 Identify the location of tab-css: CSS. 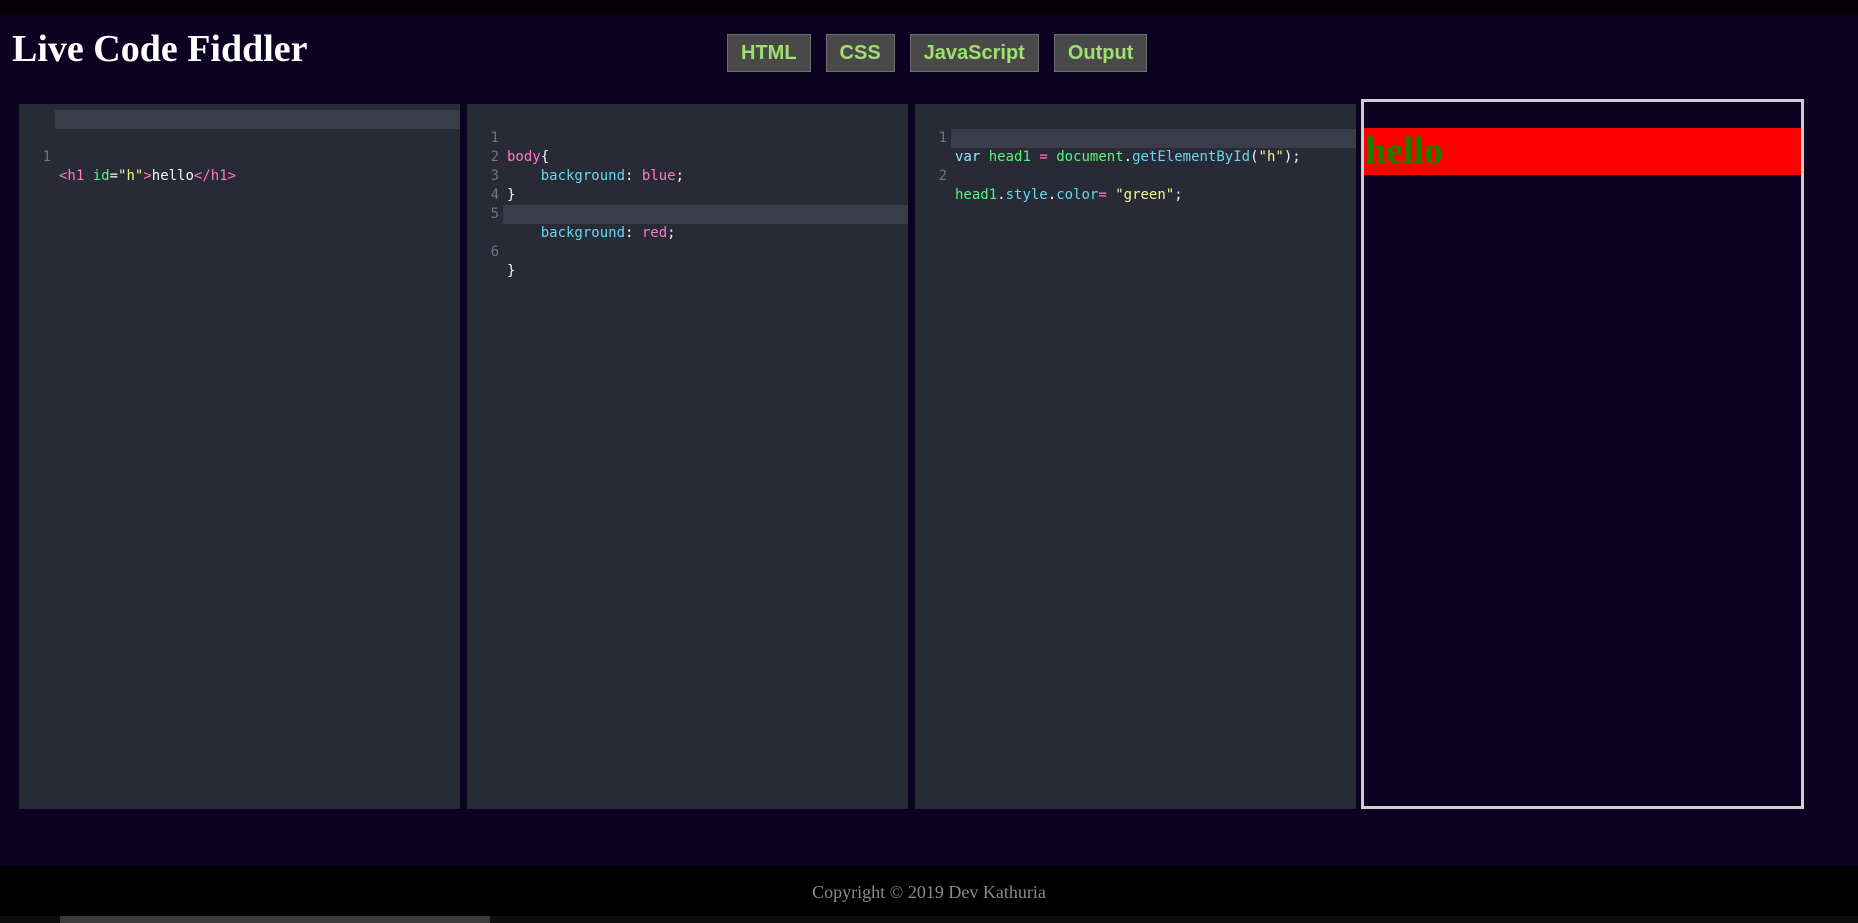
(860, 53).